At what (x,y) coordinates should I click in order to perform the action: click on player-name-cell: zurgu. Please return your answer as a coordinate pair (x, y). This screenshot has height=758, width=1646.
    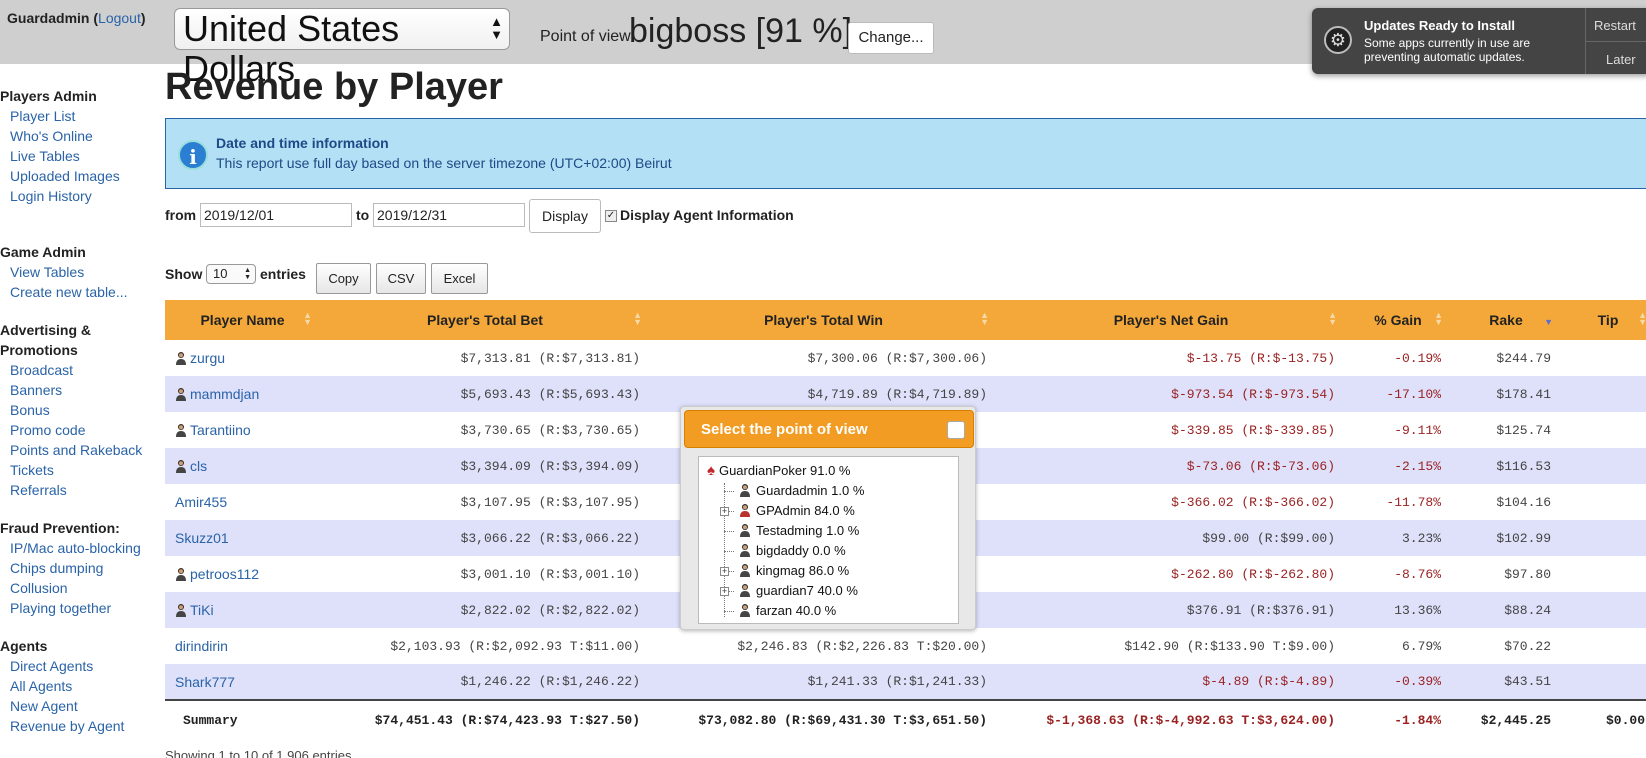
    Looking at the image, I should click on (242, 358).